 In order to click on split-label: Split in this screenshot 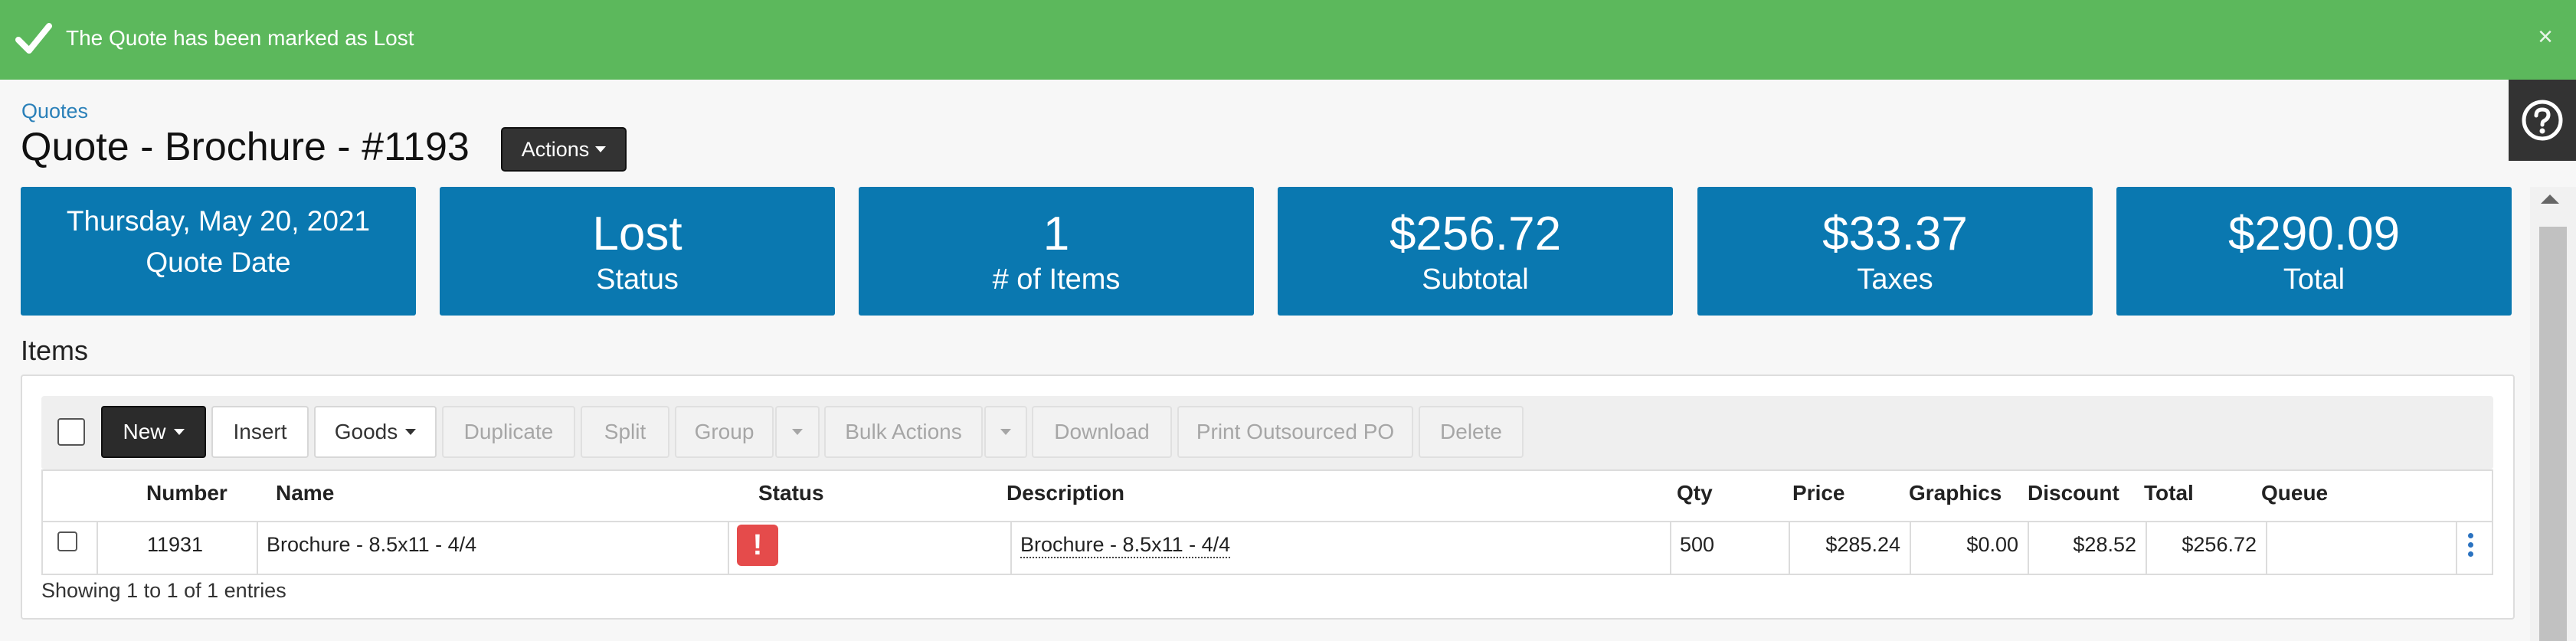, I will do `click(625, 432)`.